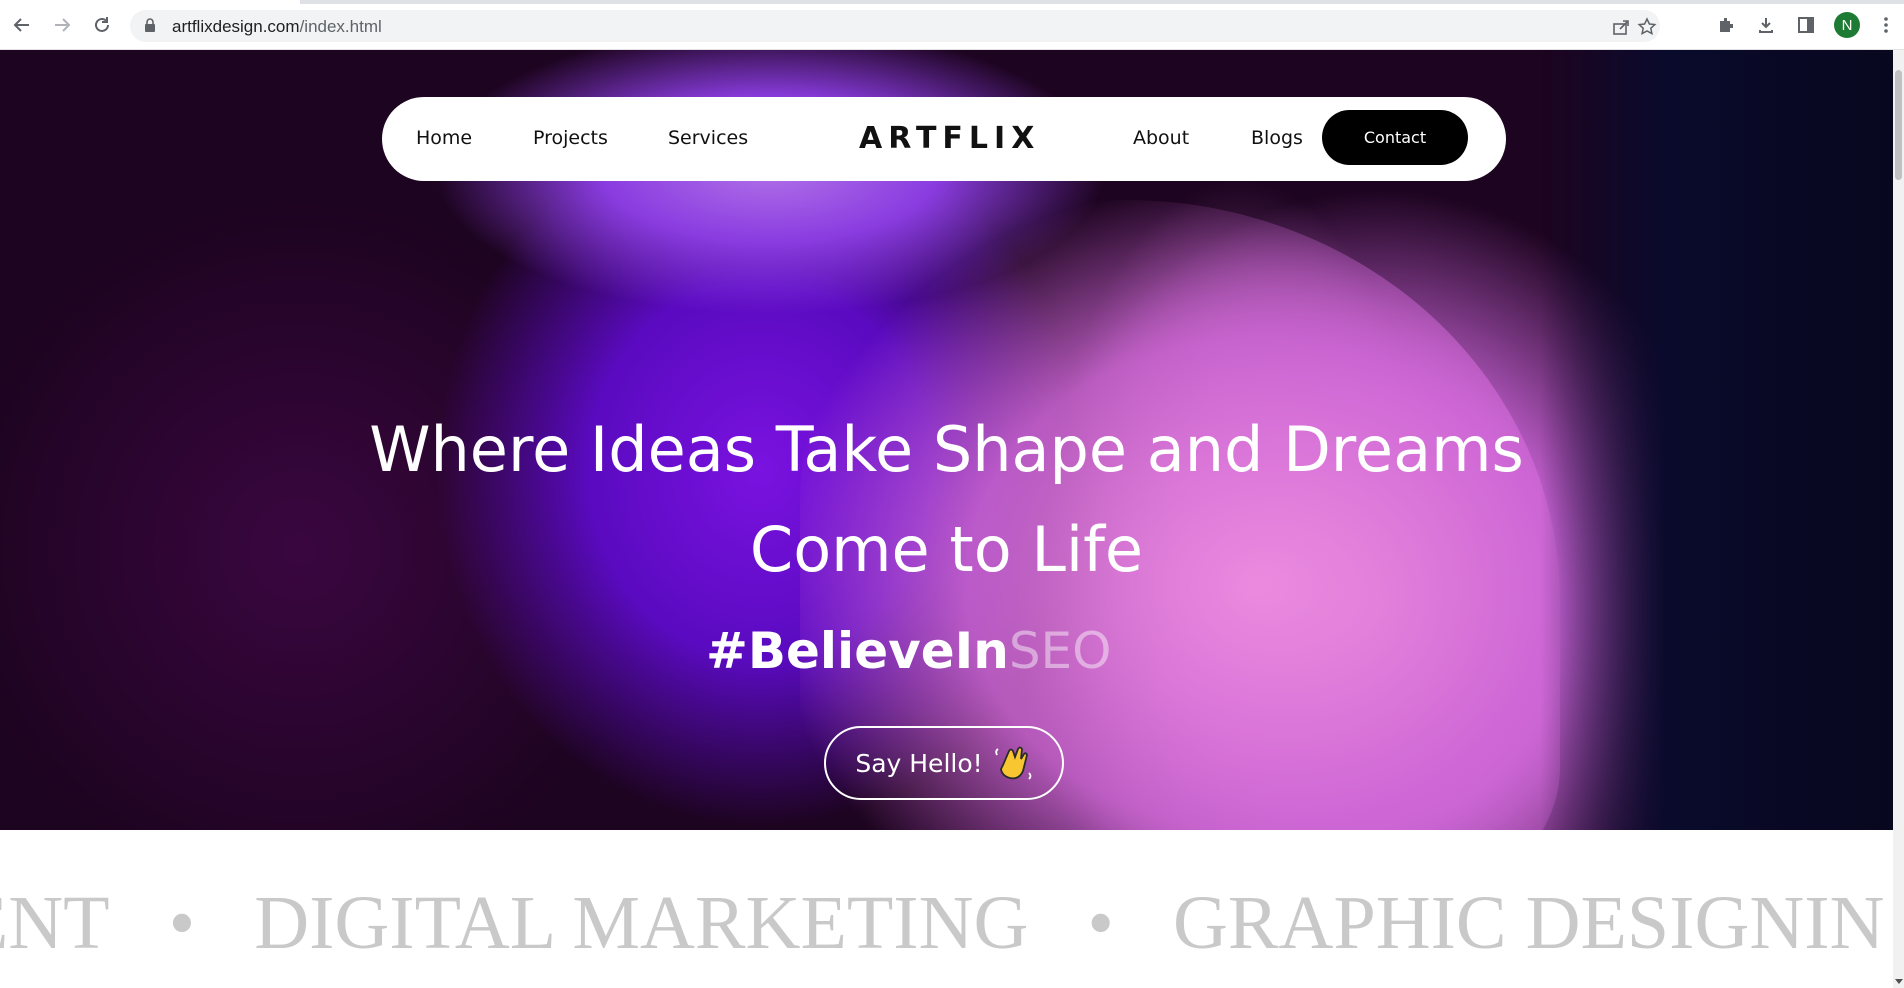 This screenshot has height=988, width=1904. Describe the element at coordinates (946, 449) in the screenshot. I see `hero-headline-line1: Where Ideas Take Shape and Dreams` at that location.